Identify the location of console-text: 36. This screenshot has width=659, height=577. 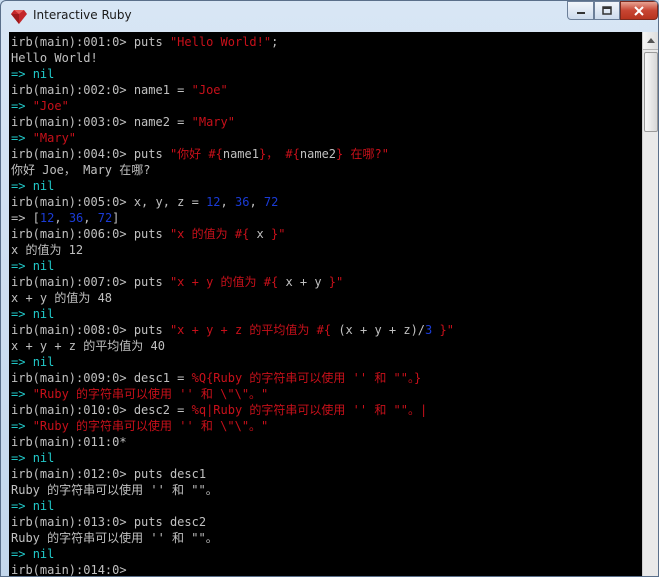
(76, 218).